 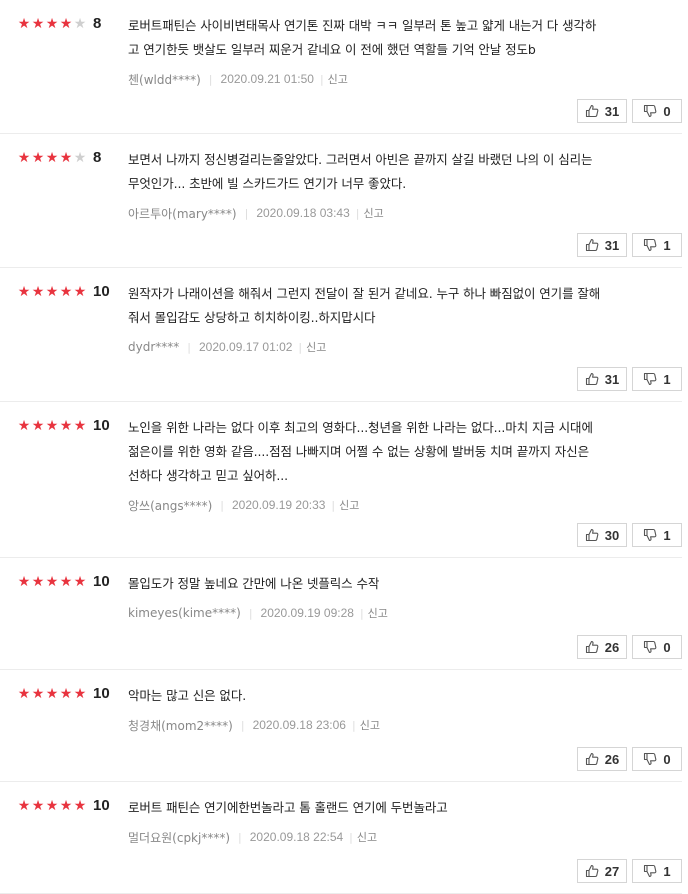 I want to click on review-date: 2020.09.17 01:02, so click(x=246, y=347).